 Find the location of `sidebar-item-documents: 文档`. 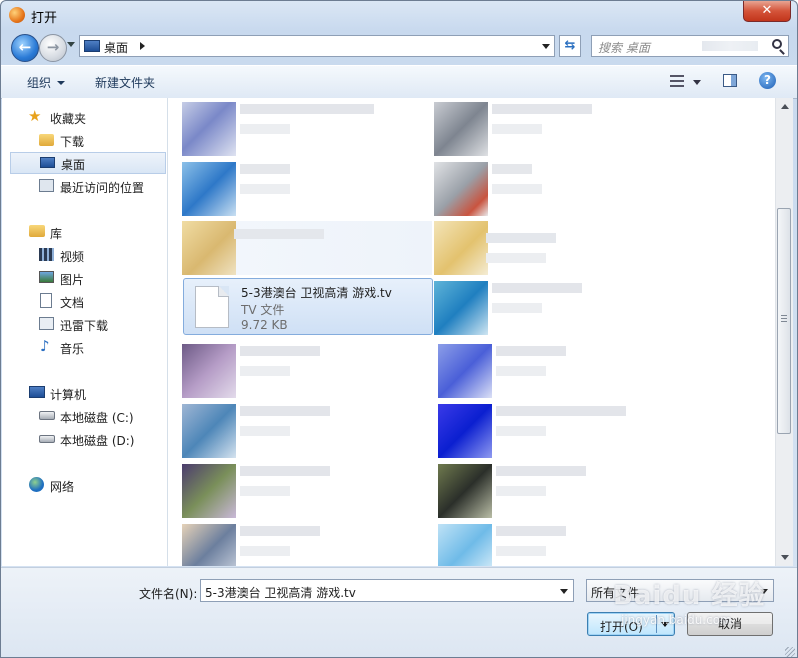

sidebar-item-documents: 文档 is located at coordinates (84, 301).